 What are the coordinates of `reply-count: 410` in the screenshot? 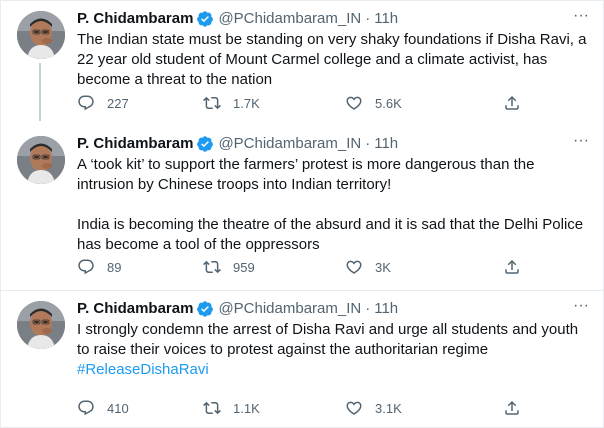 It's located at (118, 408).